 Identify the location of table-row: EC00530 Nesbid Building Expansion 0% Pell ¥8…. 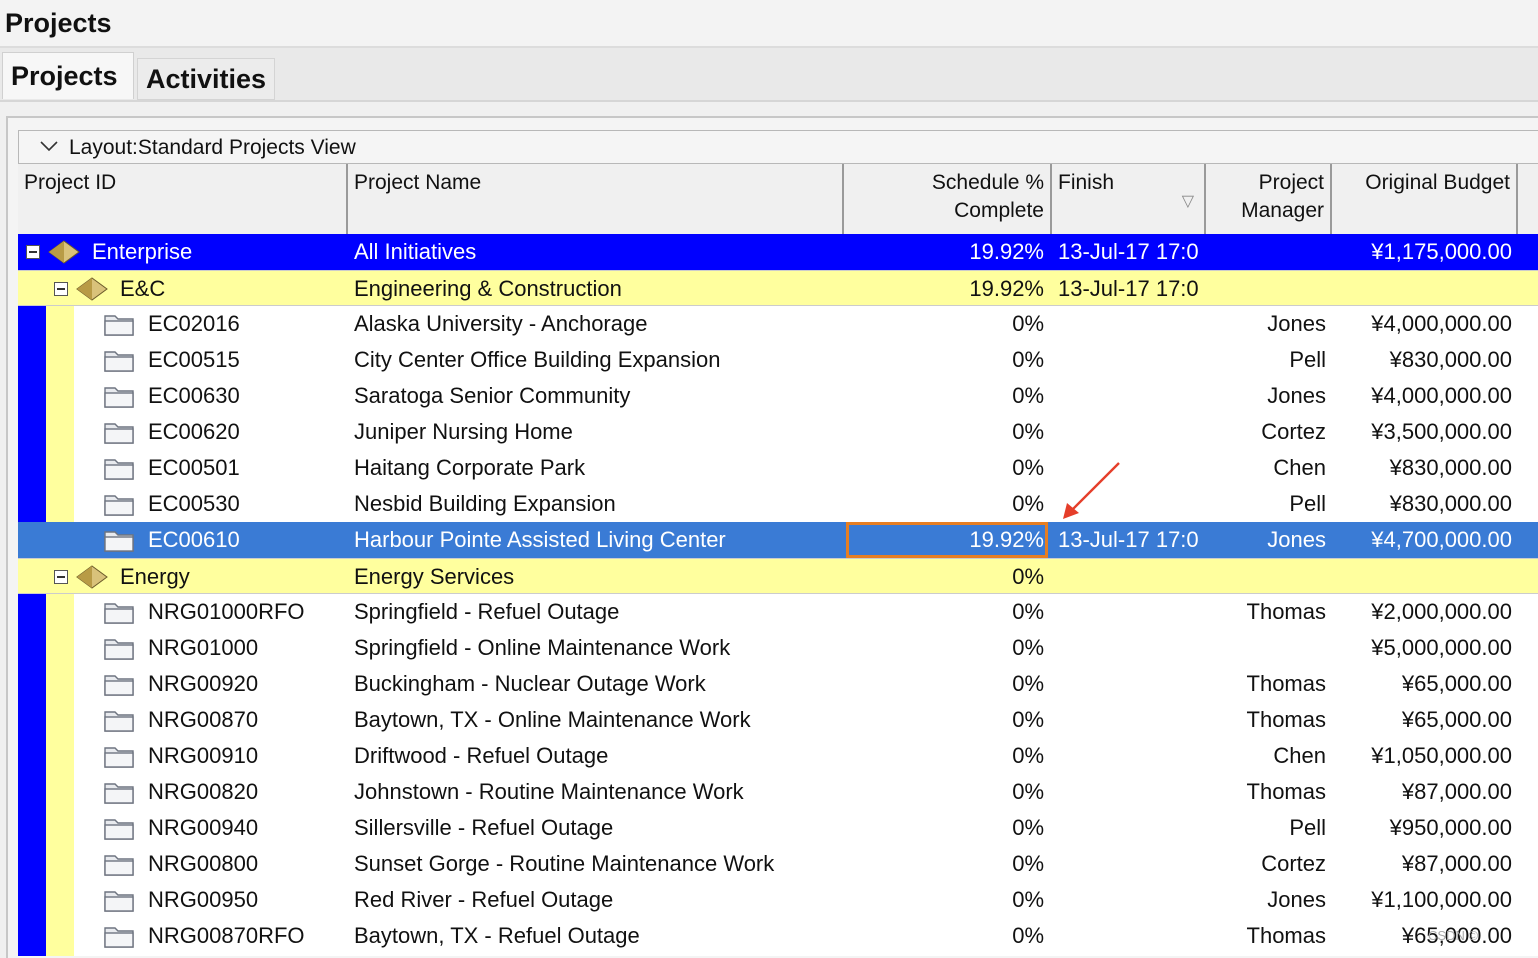
(806, 504).